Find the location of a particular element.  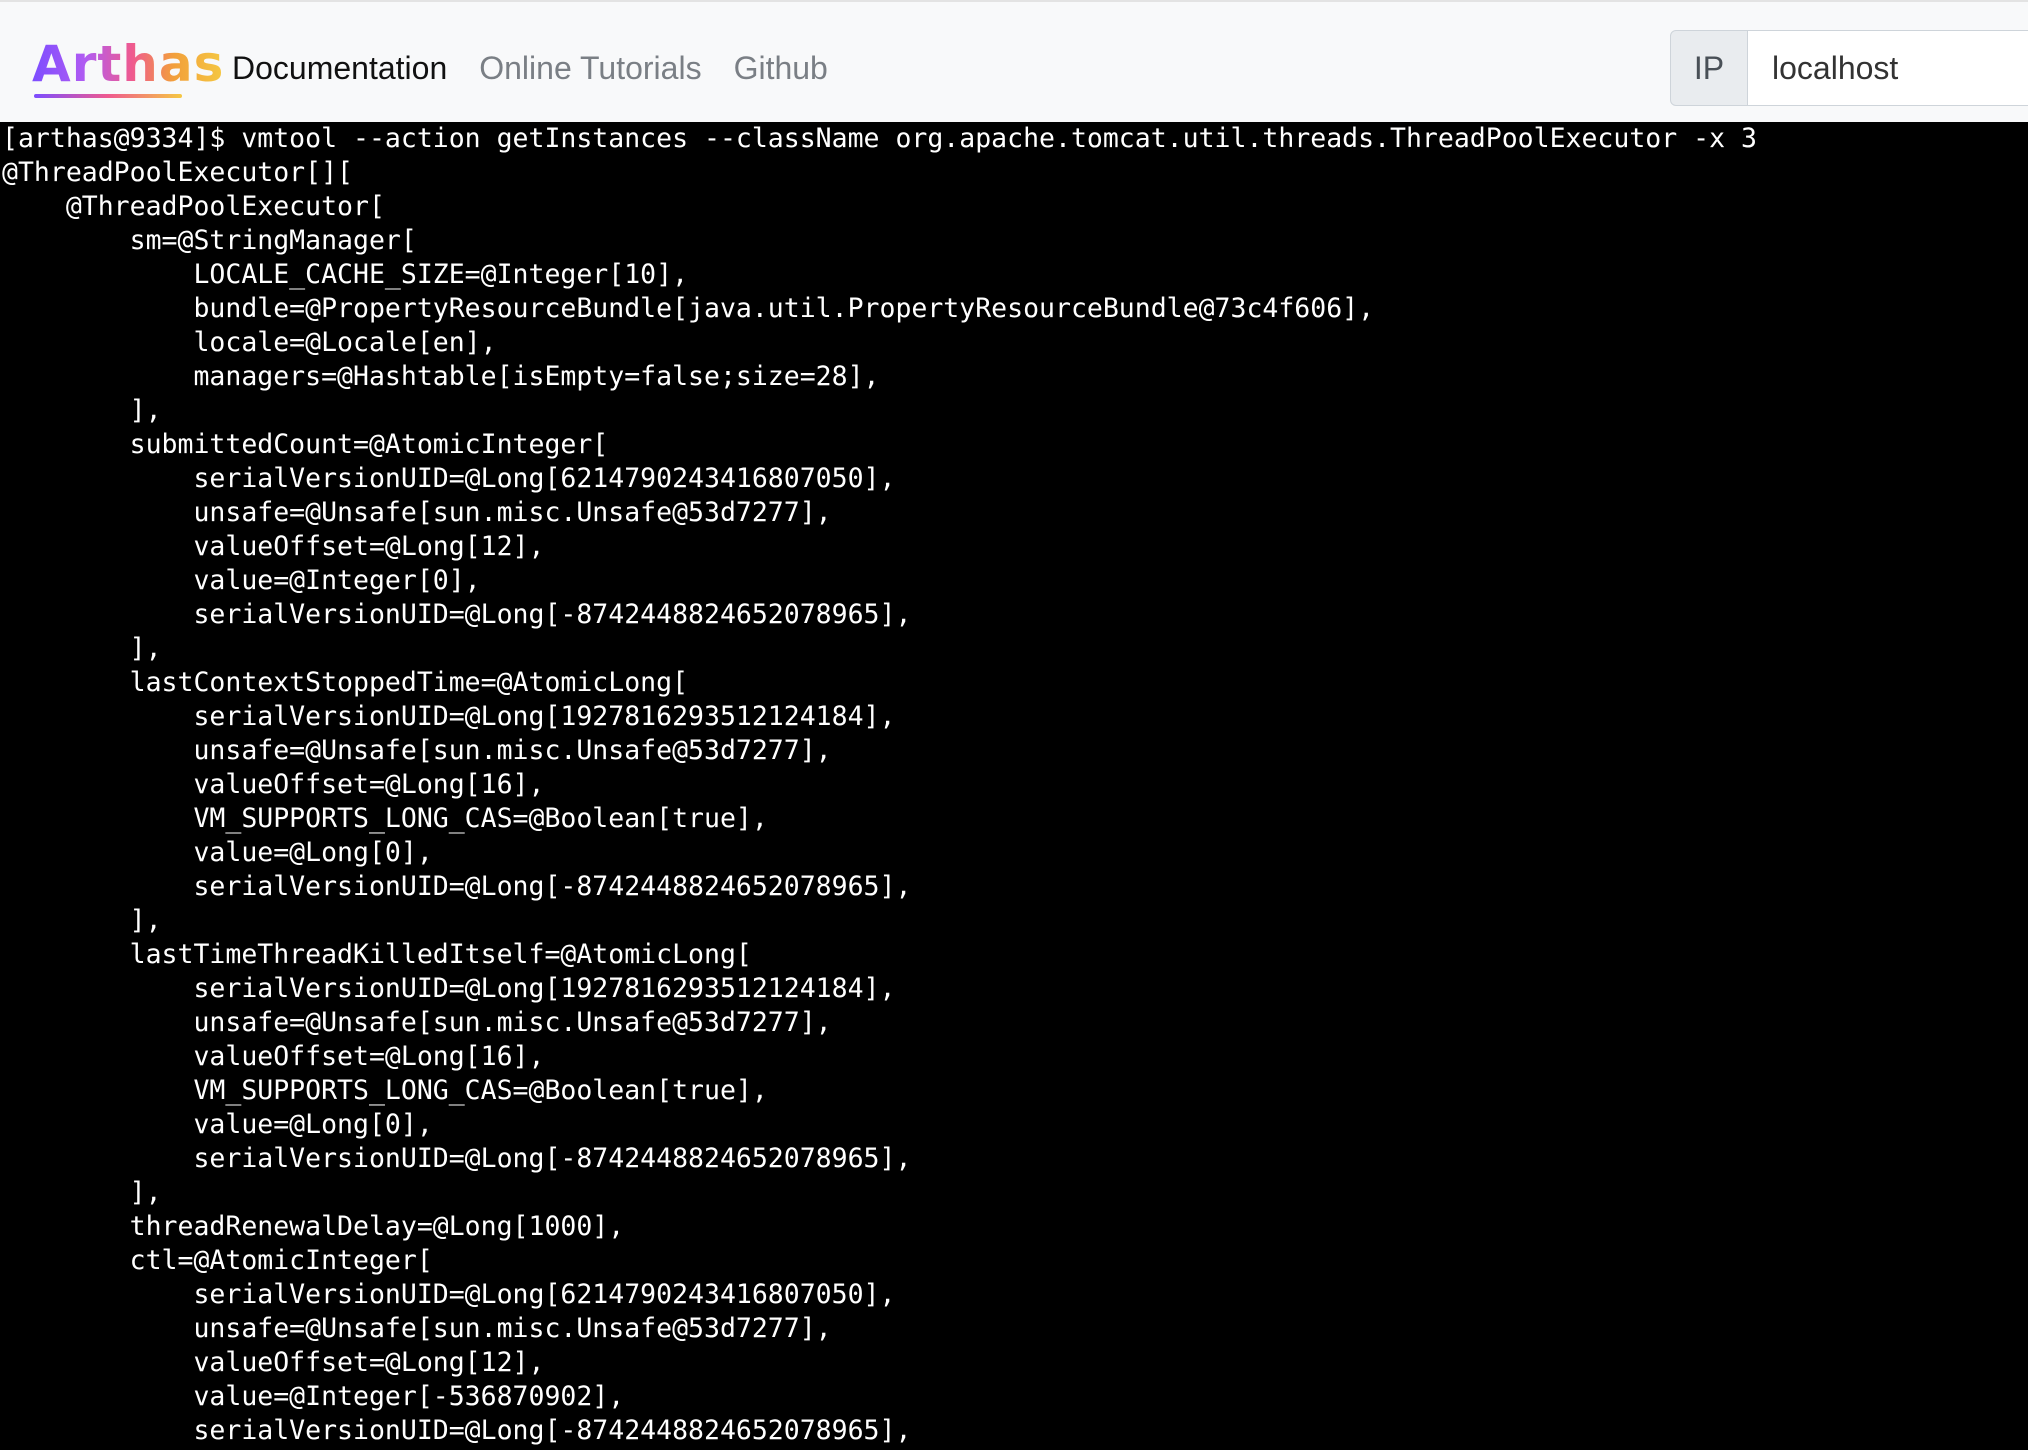

nav-links: Documentation Online Tutorials Github is located at coordinates (530, 68).